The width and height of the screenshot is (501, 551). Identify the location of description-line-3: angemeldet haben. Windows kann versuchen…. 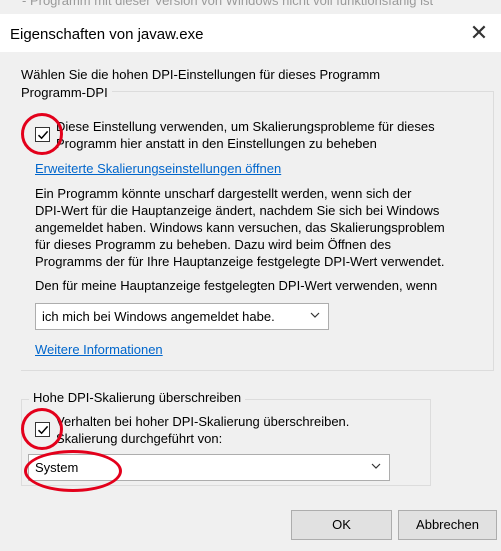
(240, 227).